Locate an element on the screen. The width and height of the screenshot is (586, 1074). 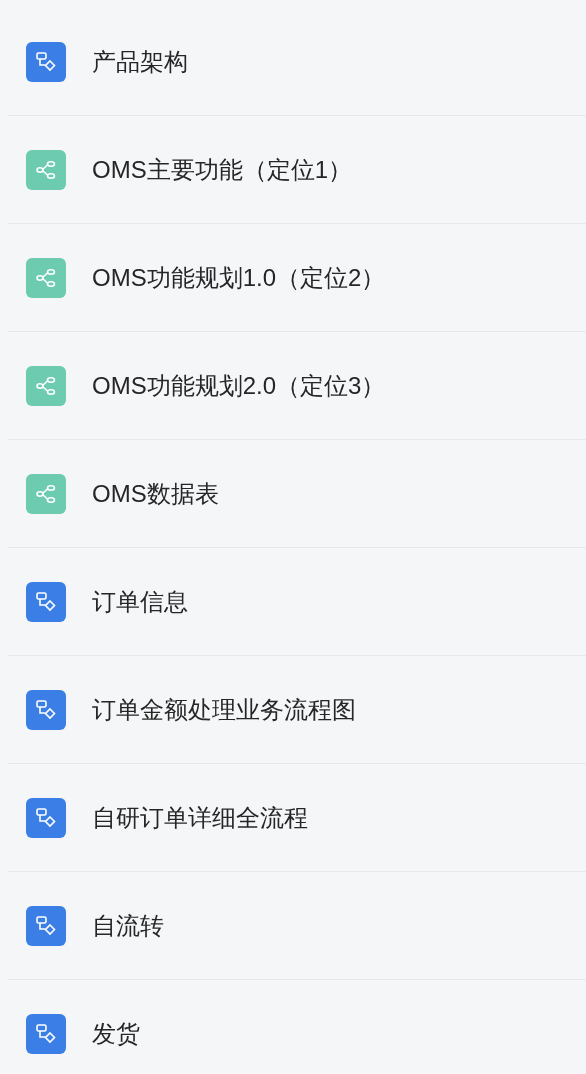
document-title: 订单信息 is located at coordinates (140, 601).